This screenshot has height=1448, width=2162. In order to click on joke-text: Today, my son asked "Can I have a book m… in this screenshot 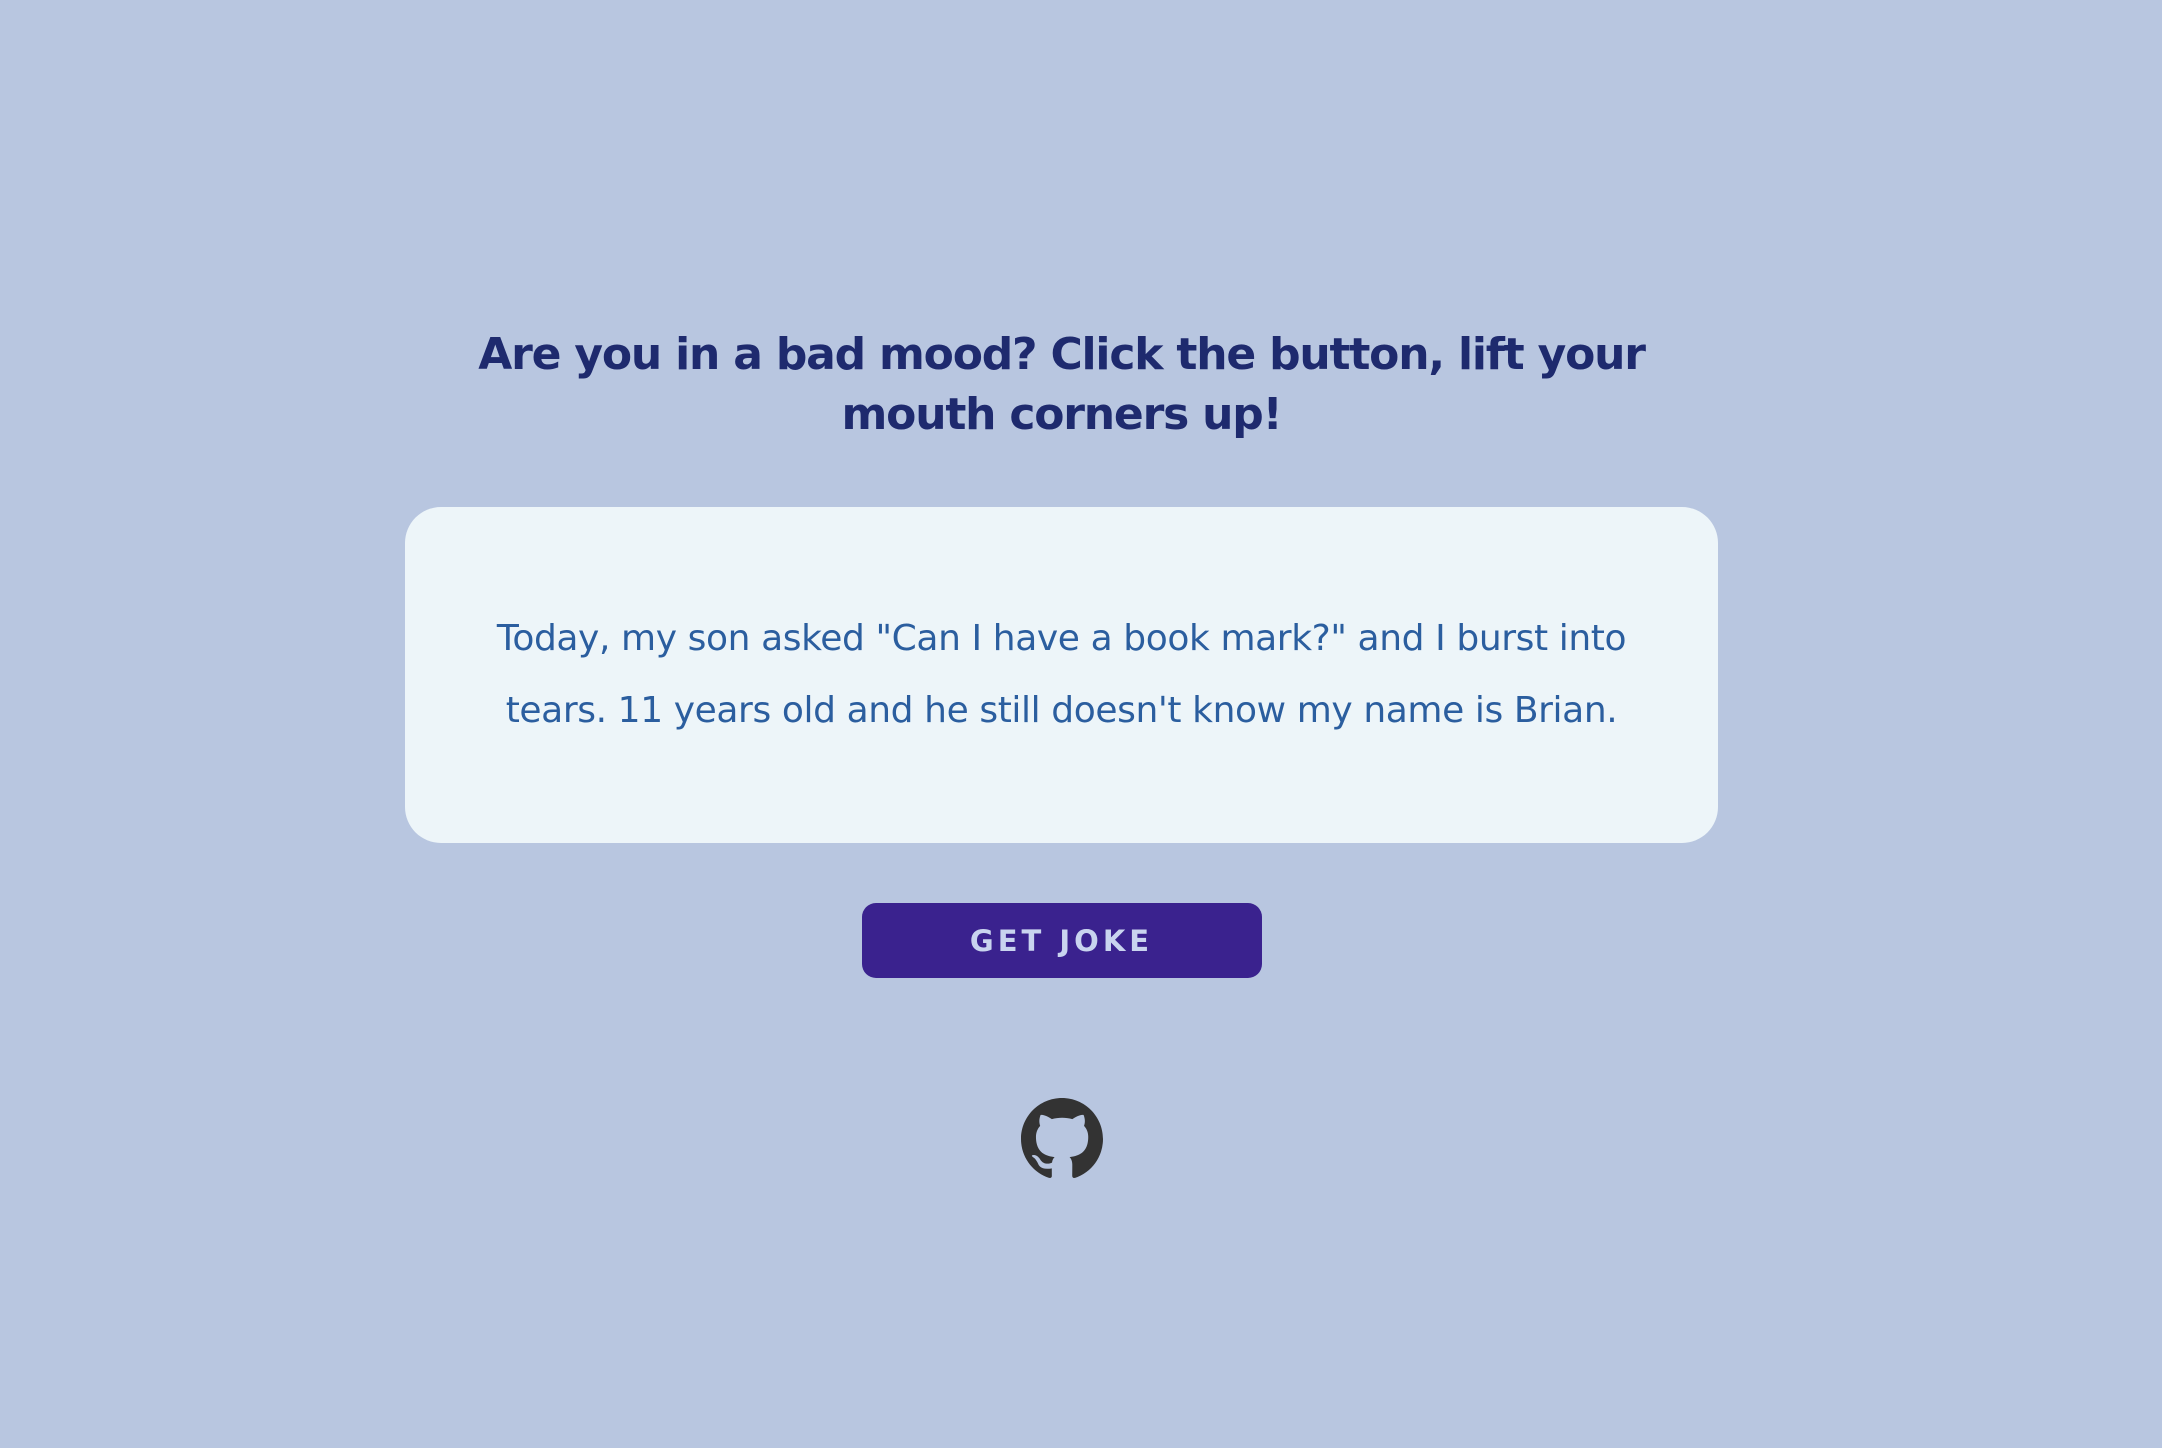, I will do `click(1061, 674)`.